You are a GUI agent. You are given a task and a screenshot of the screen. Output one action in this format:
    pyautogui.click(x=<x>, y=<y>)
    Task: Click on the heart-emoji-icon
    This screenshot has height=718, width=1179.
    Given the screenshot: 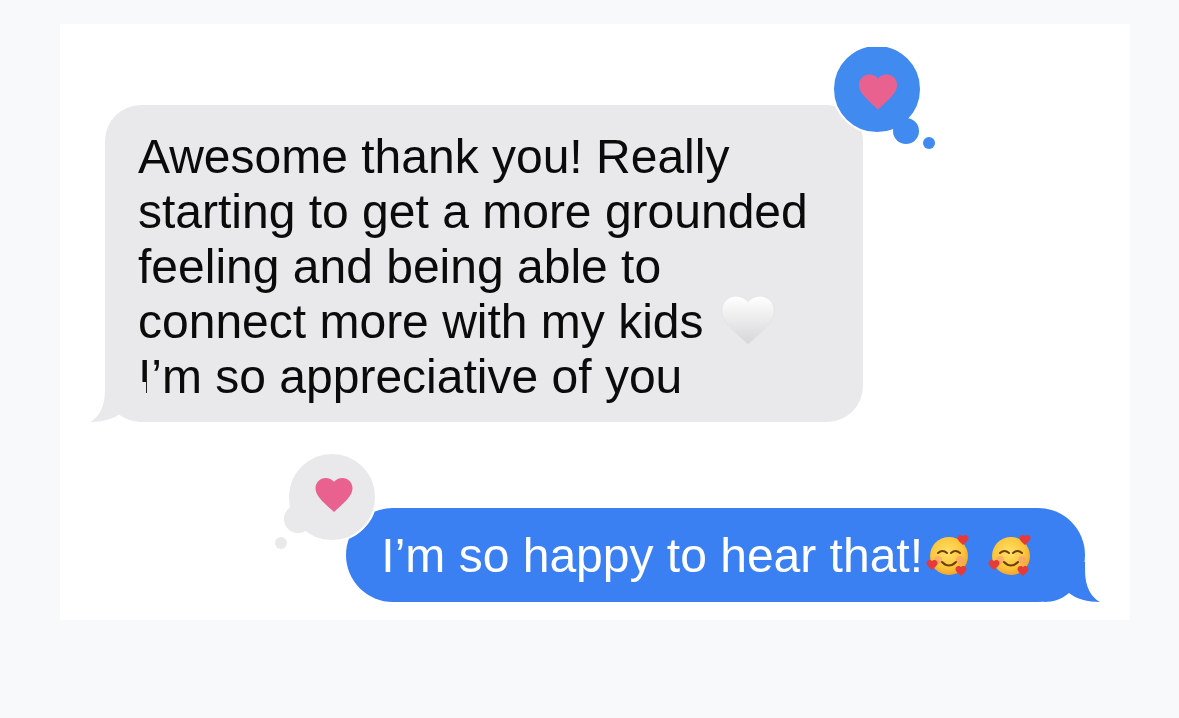 What is the action you would take?
    pyautogui.click(x=747, y=320)
    